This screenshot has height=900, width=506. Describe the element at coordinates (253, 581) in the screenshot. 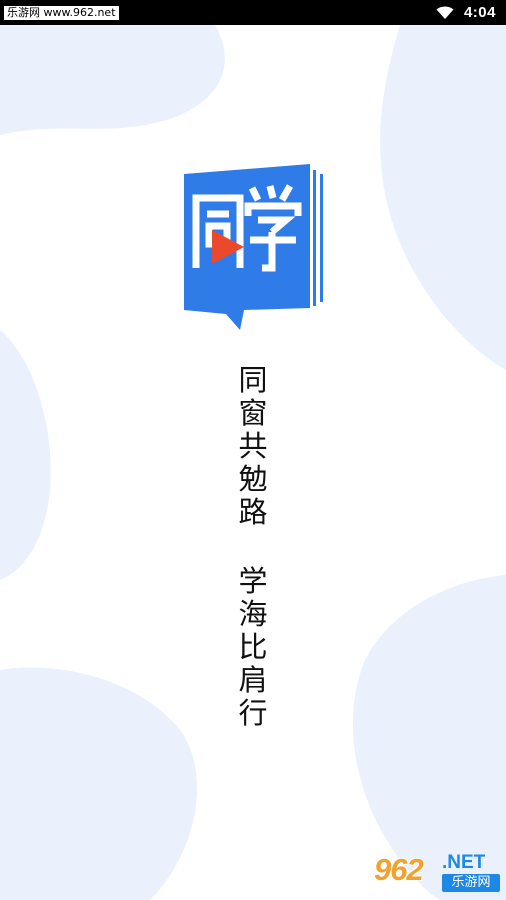

I see `slogan-char: 学` at that location.